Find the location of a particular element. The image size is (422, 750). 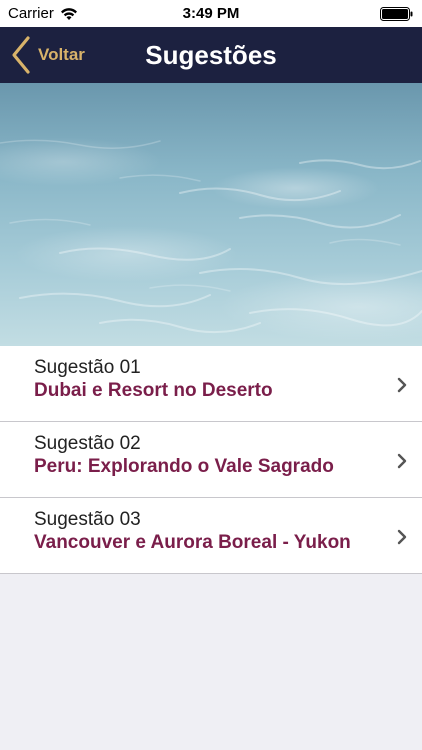

suggestion-title: Dubai e Resort no Deserto is located at coordinates (153, 390).